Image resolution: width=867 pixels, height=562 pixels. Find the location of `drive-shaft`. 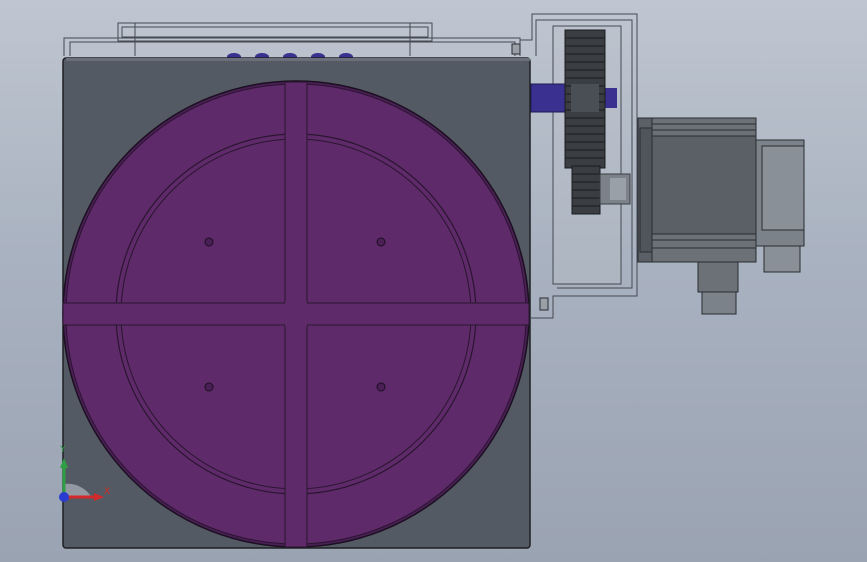

drive-shaft is located at coordinates (548, 98).